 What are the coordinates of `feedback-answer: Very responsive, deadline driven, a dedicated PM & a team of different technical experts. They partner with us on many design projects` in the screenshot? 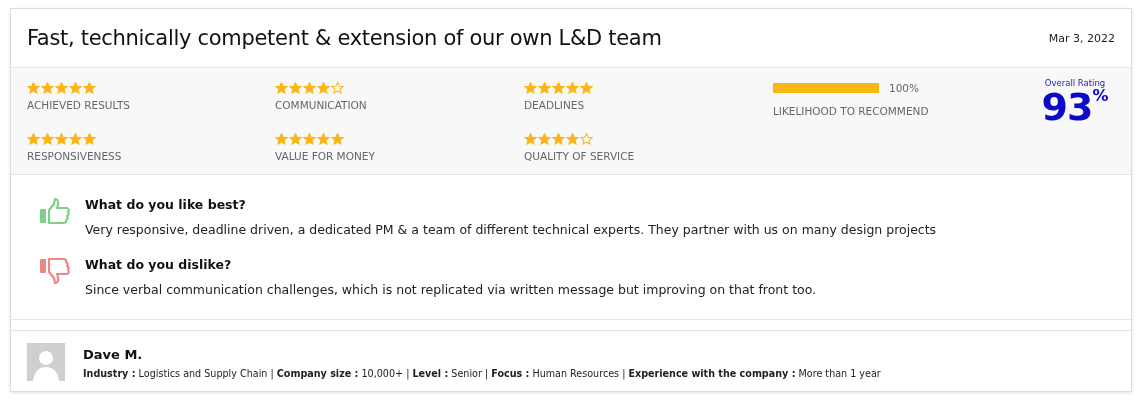 It's located at (511, 229).